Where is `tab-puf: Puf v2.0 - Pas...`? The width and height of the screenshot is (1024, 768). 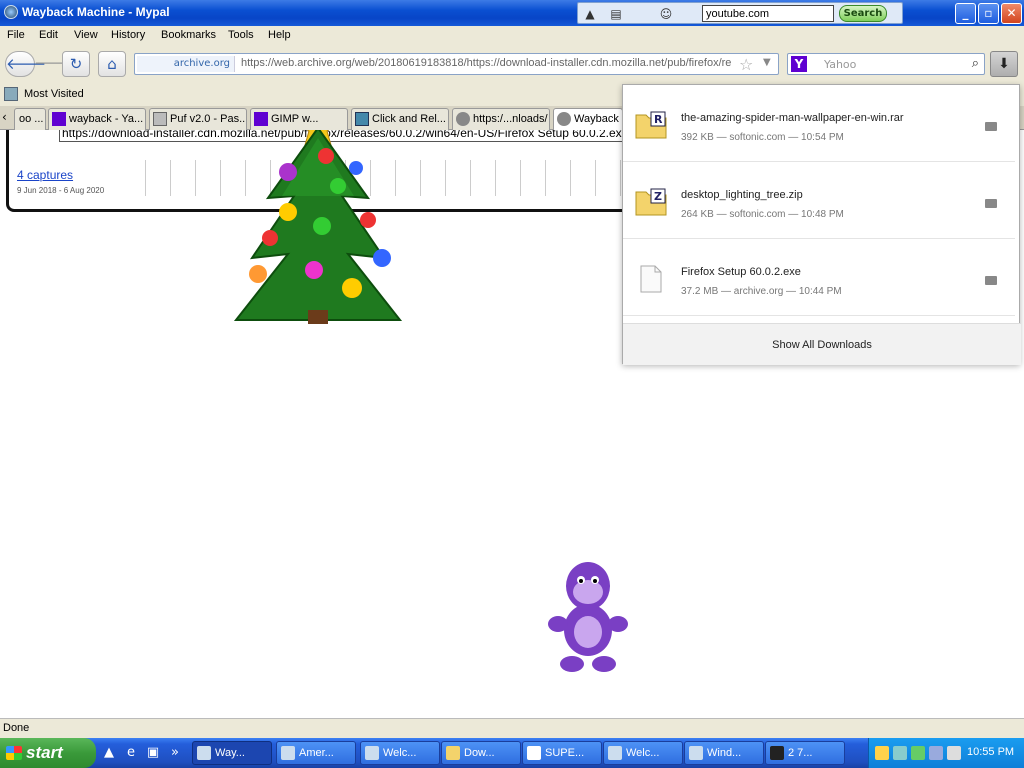 tab-puf: Puf v2.0 - Pas... is located at coordinates (198, 119).